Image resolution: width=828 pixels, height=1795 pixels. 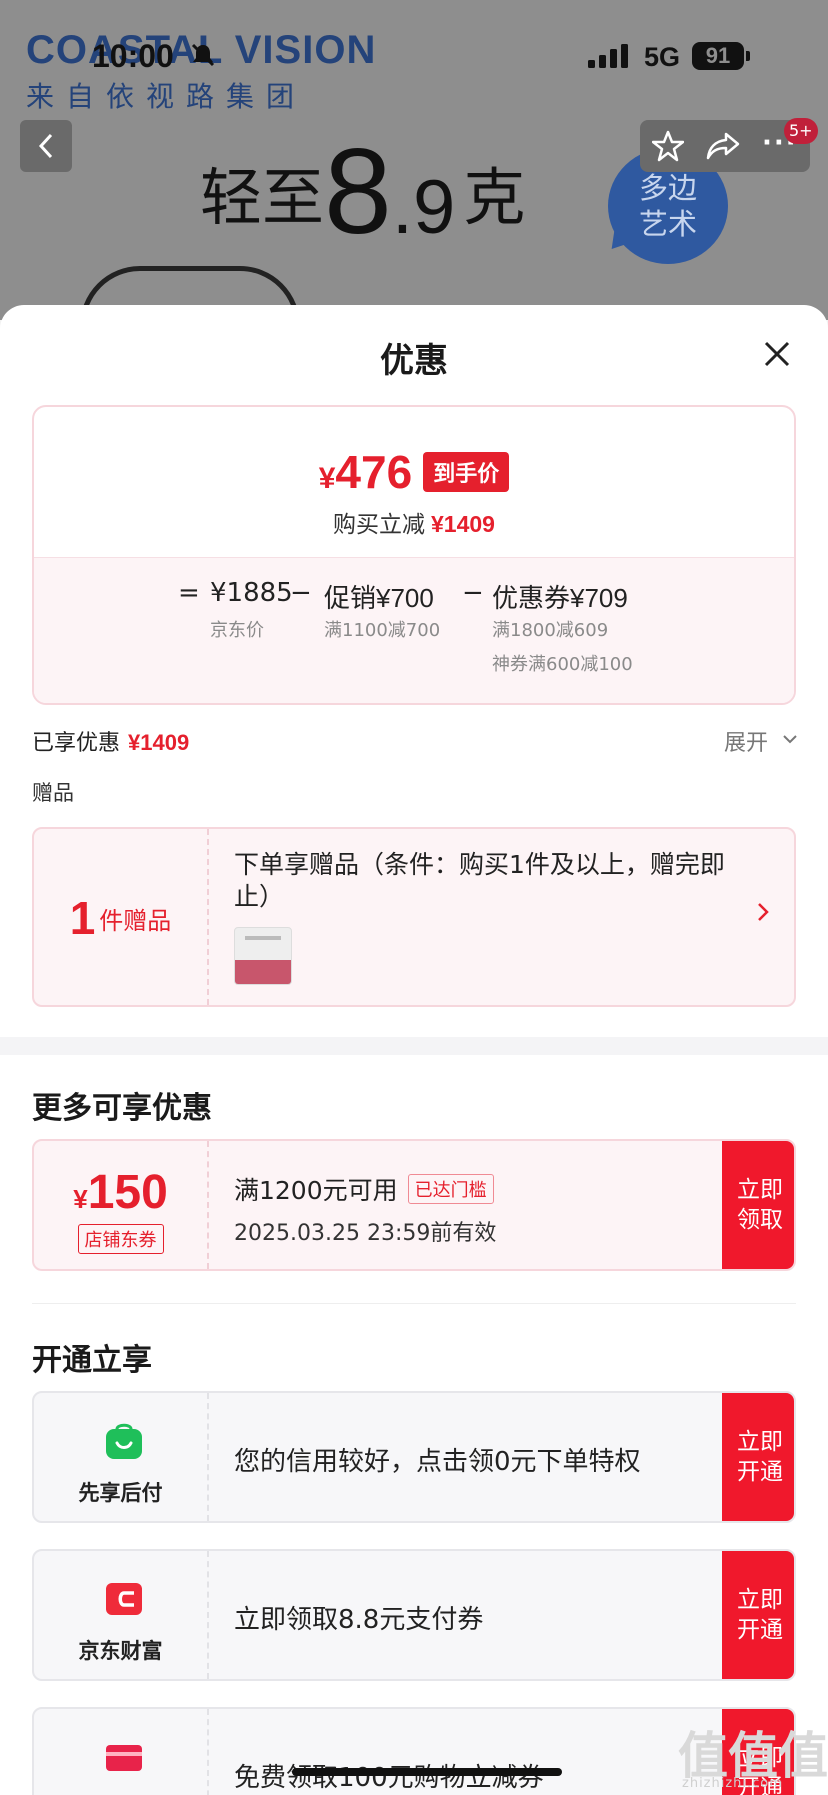 What do you see at coordinates (599, 598) in the screenshot?
I see `formula-coupon-amount: ¥709` at bounding box center [599, 598].